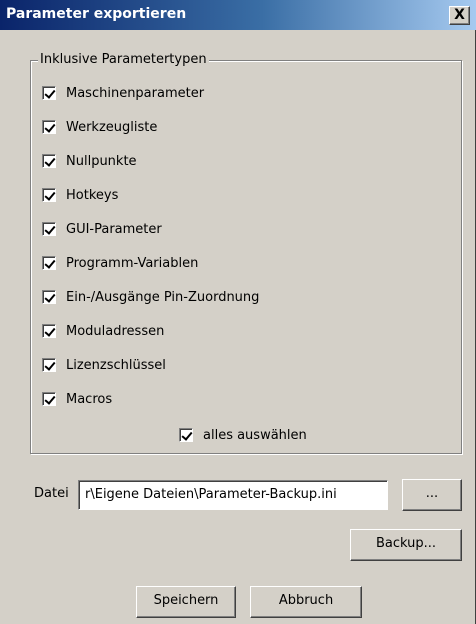 The image size is (476, 624). I want to click on checkbox-gui-parameter: GUI-Parameter, so click(102, 229).